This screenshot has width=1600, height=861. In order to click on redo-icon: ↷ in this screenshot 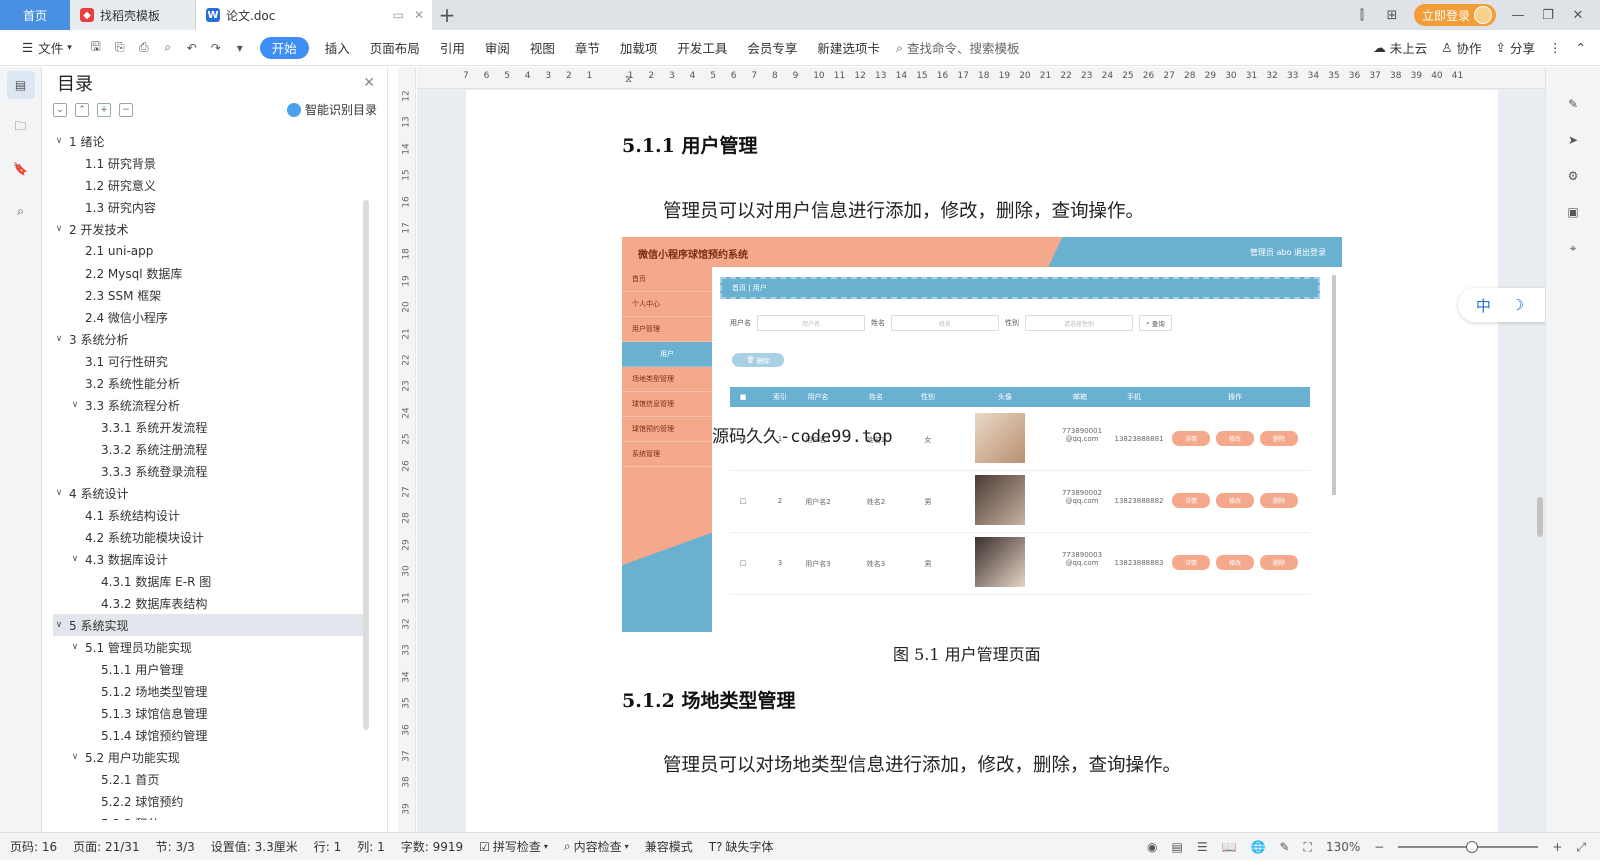, I will do `click(216, 48)`.